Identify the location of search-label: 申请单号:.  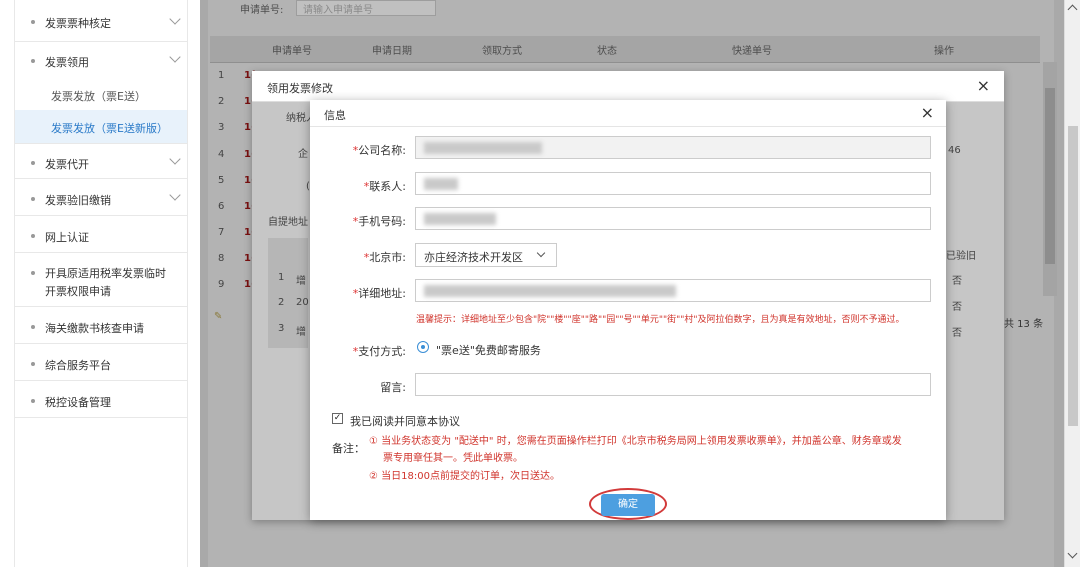
(262, 10).